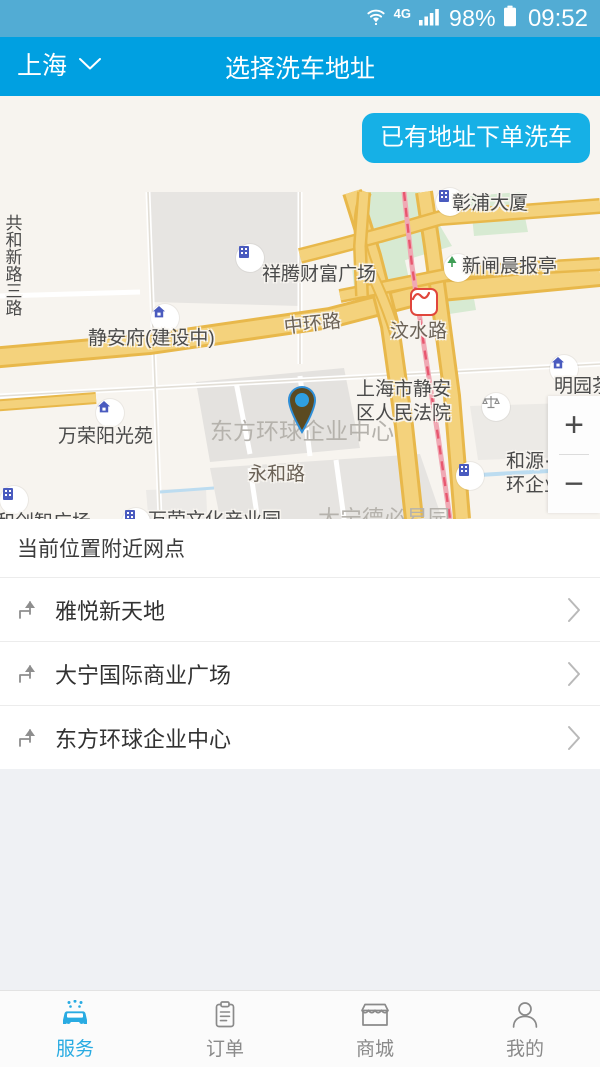 Image resolution: width=600 pixels, height=1067 pixels. Describe the element at coordinates (419, 331) in the screenshot. I see `map-label: 汶水路` at that location.